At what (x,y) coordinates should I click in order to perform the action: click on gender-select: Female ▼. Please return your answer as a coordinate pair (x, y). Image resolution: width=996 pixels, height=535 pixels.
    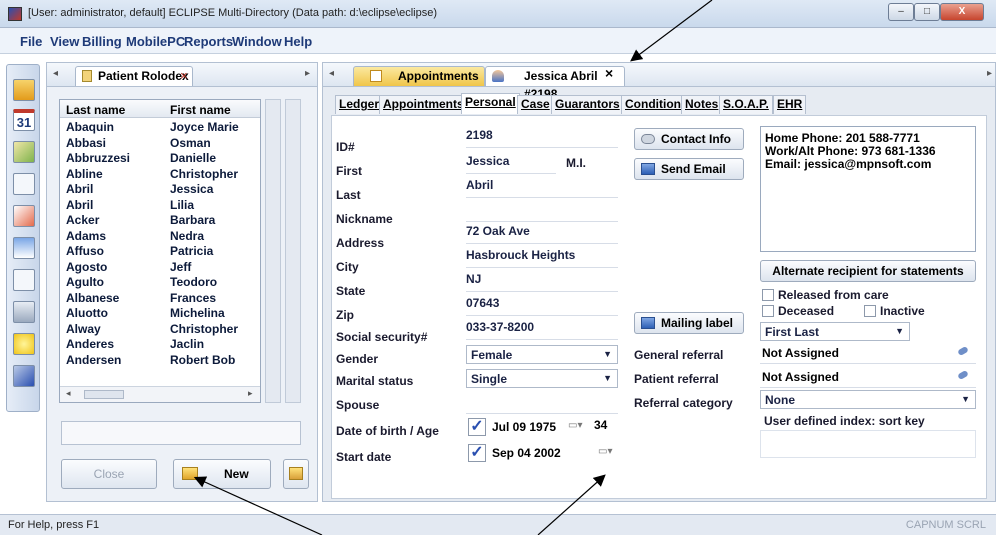
    Looking at the image, I should click on (542, 354).